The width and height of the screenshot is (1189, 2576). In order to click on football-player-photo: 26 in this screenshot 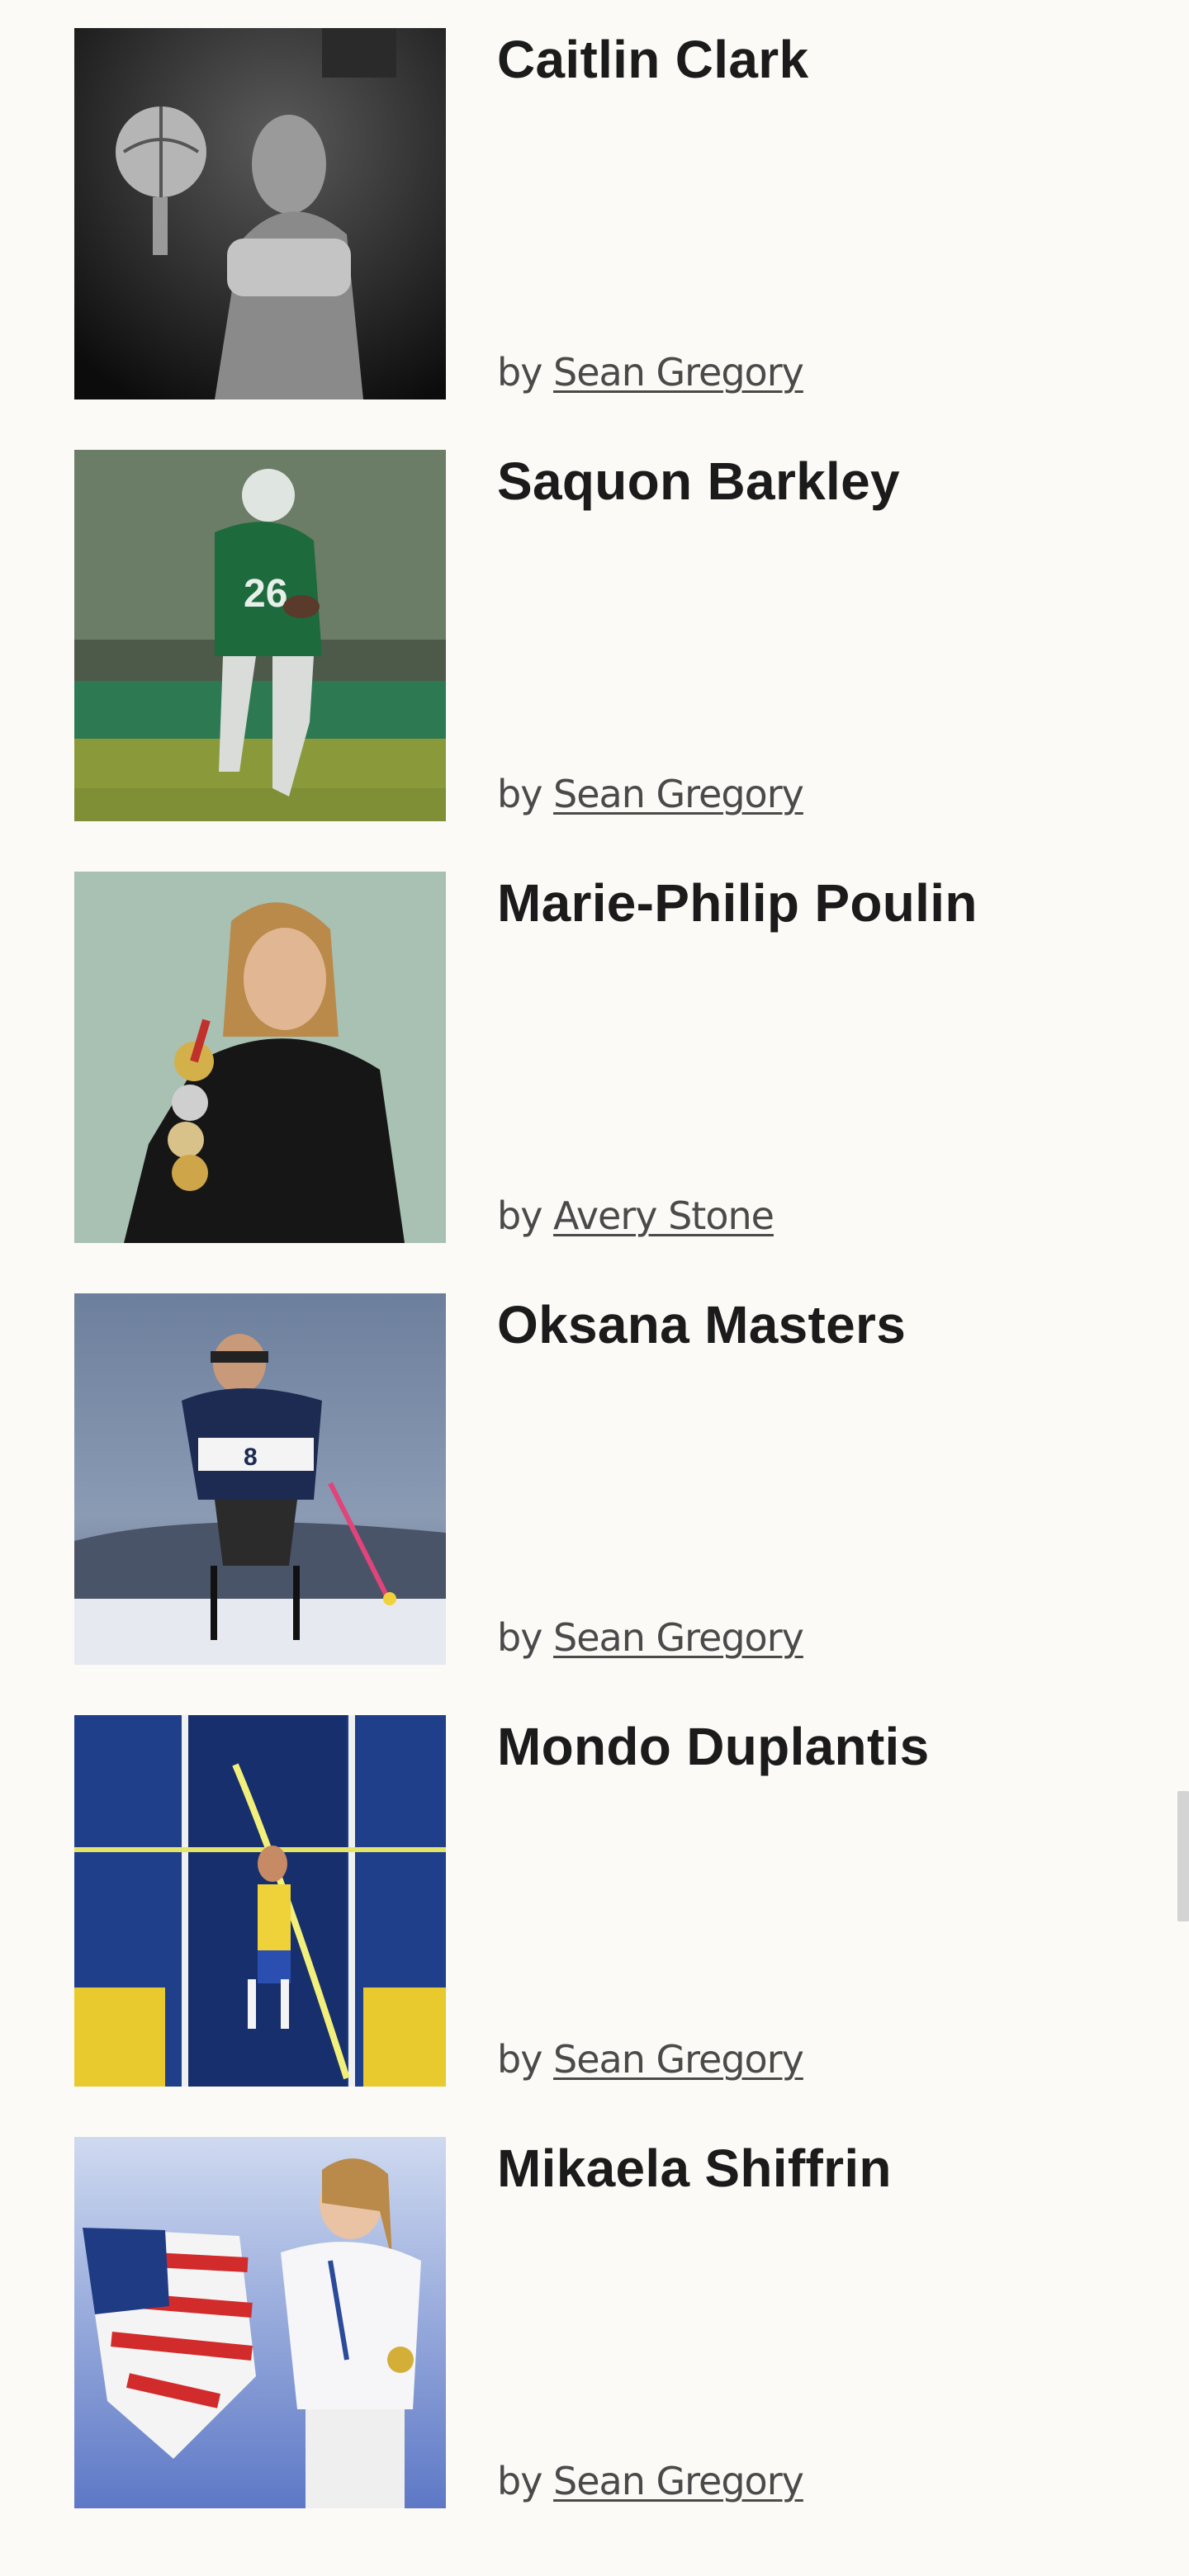, I will do `click(260, 635)`.